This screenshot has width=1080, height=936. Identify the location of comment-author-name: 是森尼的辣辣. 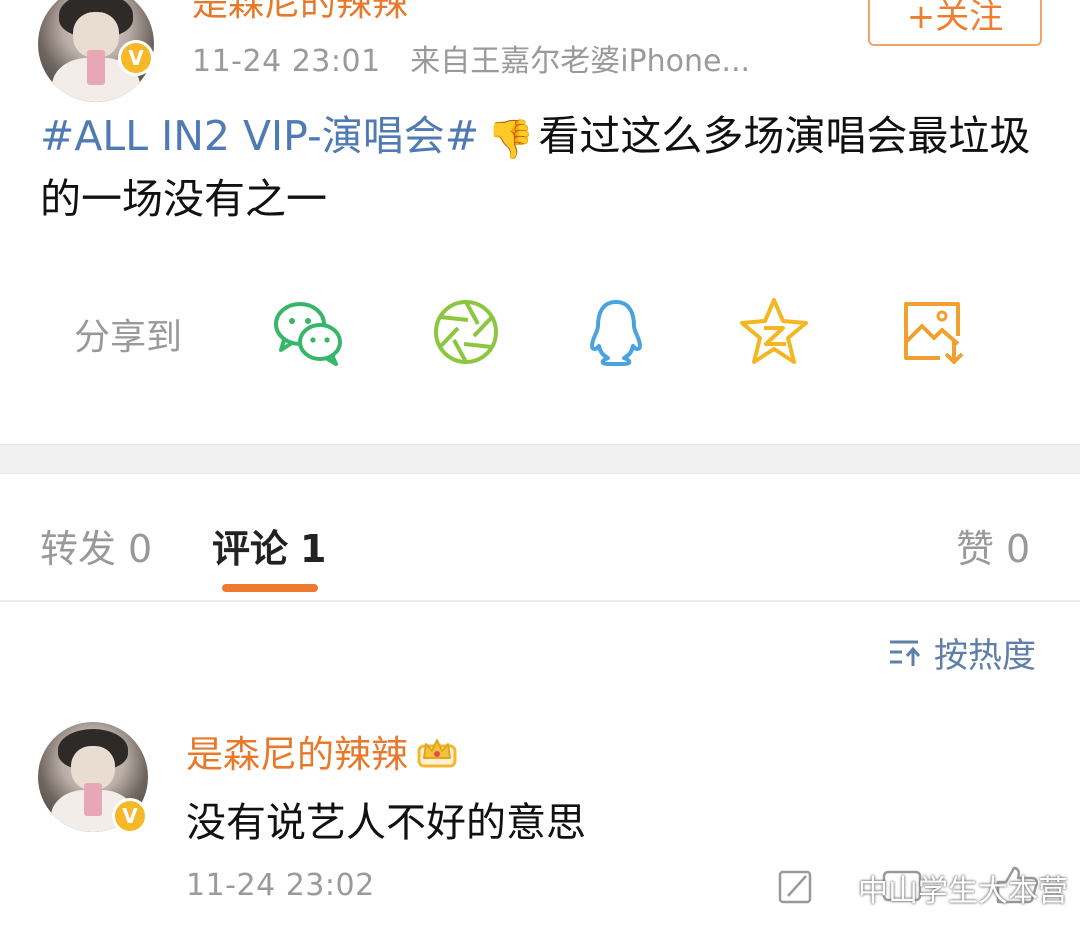
(297, 754).